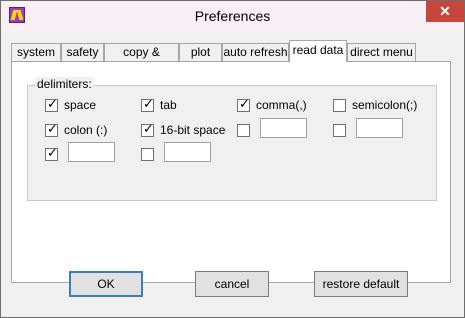  I want to click on tab-read-data: read data, so click(318, 51).